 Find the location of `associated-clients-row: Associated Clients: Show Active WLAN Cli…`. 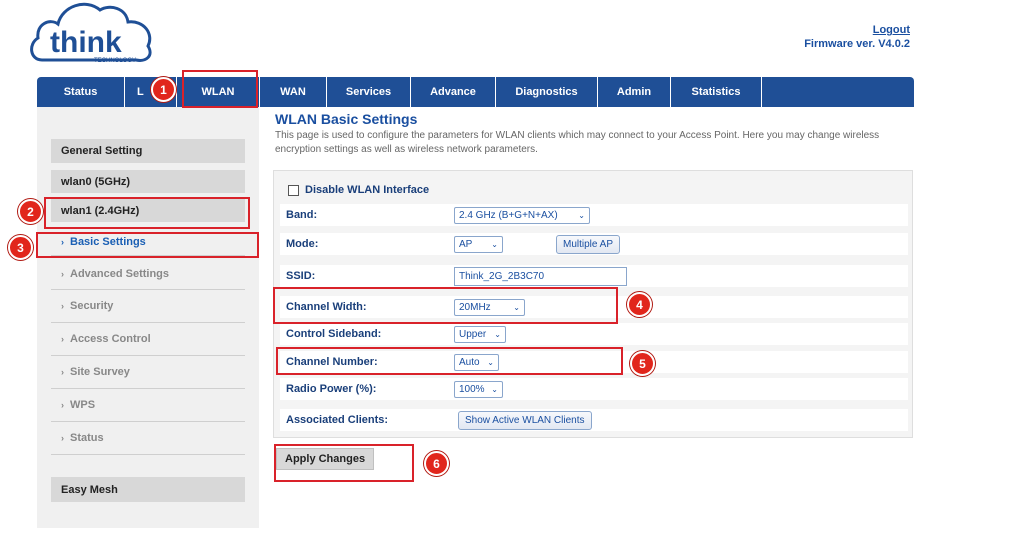

associated-clients-row: Associated Clients: Show Active WLAN Cli… is located at coordinates (594, 420).